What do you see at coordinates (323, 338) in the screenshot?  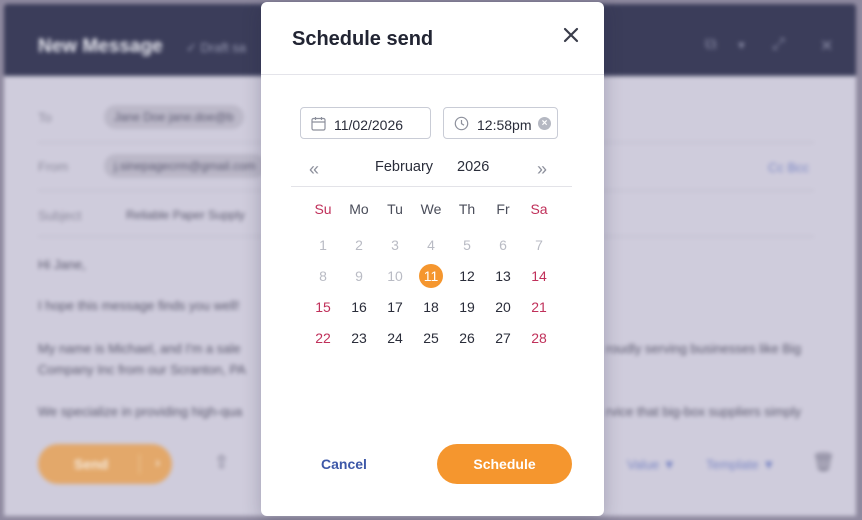 I see `calendar-day: 22` at bounding box center [323, 338].